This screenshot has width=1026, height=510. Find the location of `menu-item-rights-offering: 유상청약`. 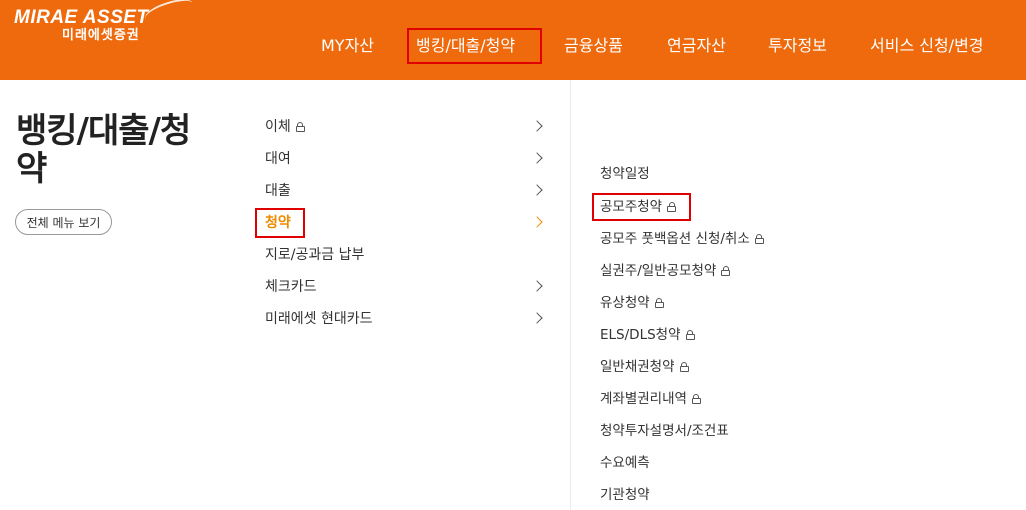

menu-item-rights-offering: 유상청약 is located at coordinates (632, 303).